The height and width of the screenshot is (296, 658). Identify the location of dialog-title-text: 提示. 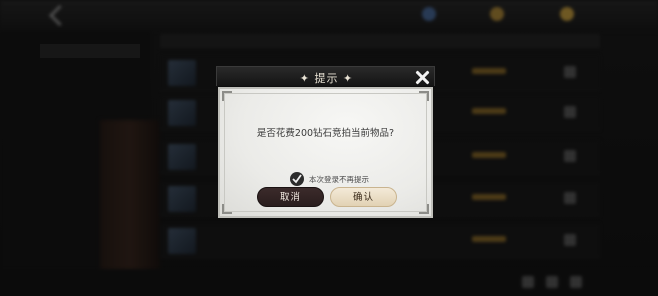
(326, 78).